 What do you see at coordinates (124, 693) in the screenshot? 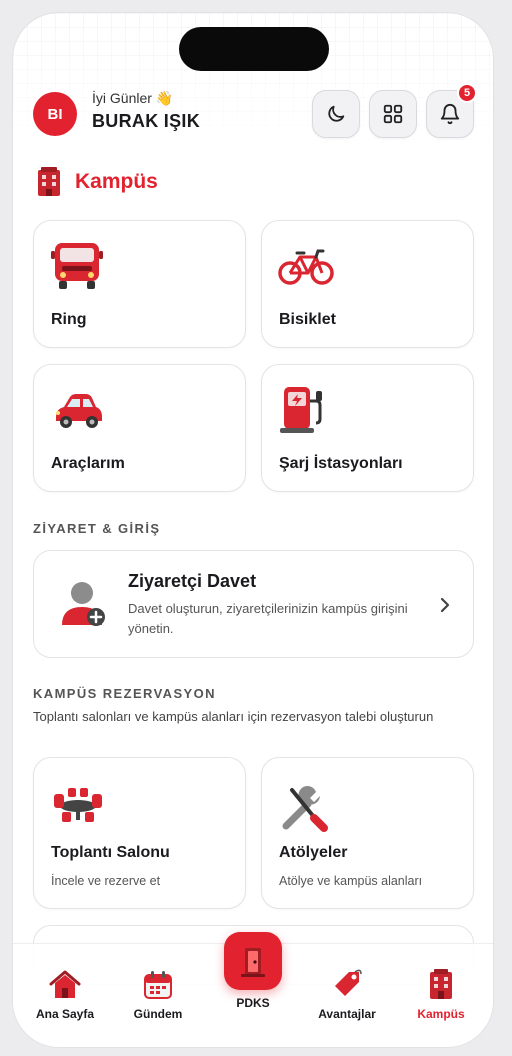
I see `reservation-section-title: KAMPÜS REZERVASYON` at bounding box center [124, 693].